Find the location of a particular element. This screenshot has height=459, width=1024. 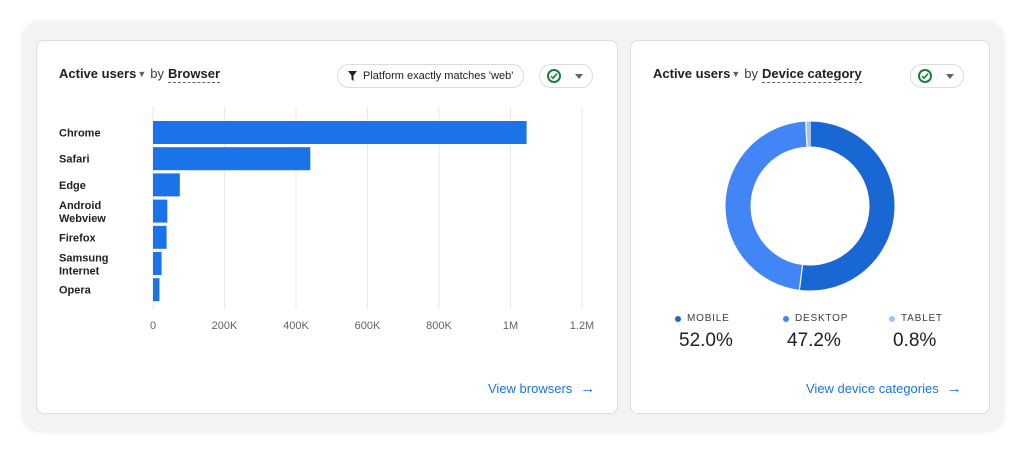

legend-name-text: MOBILE is located at coordinates (708, 318).